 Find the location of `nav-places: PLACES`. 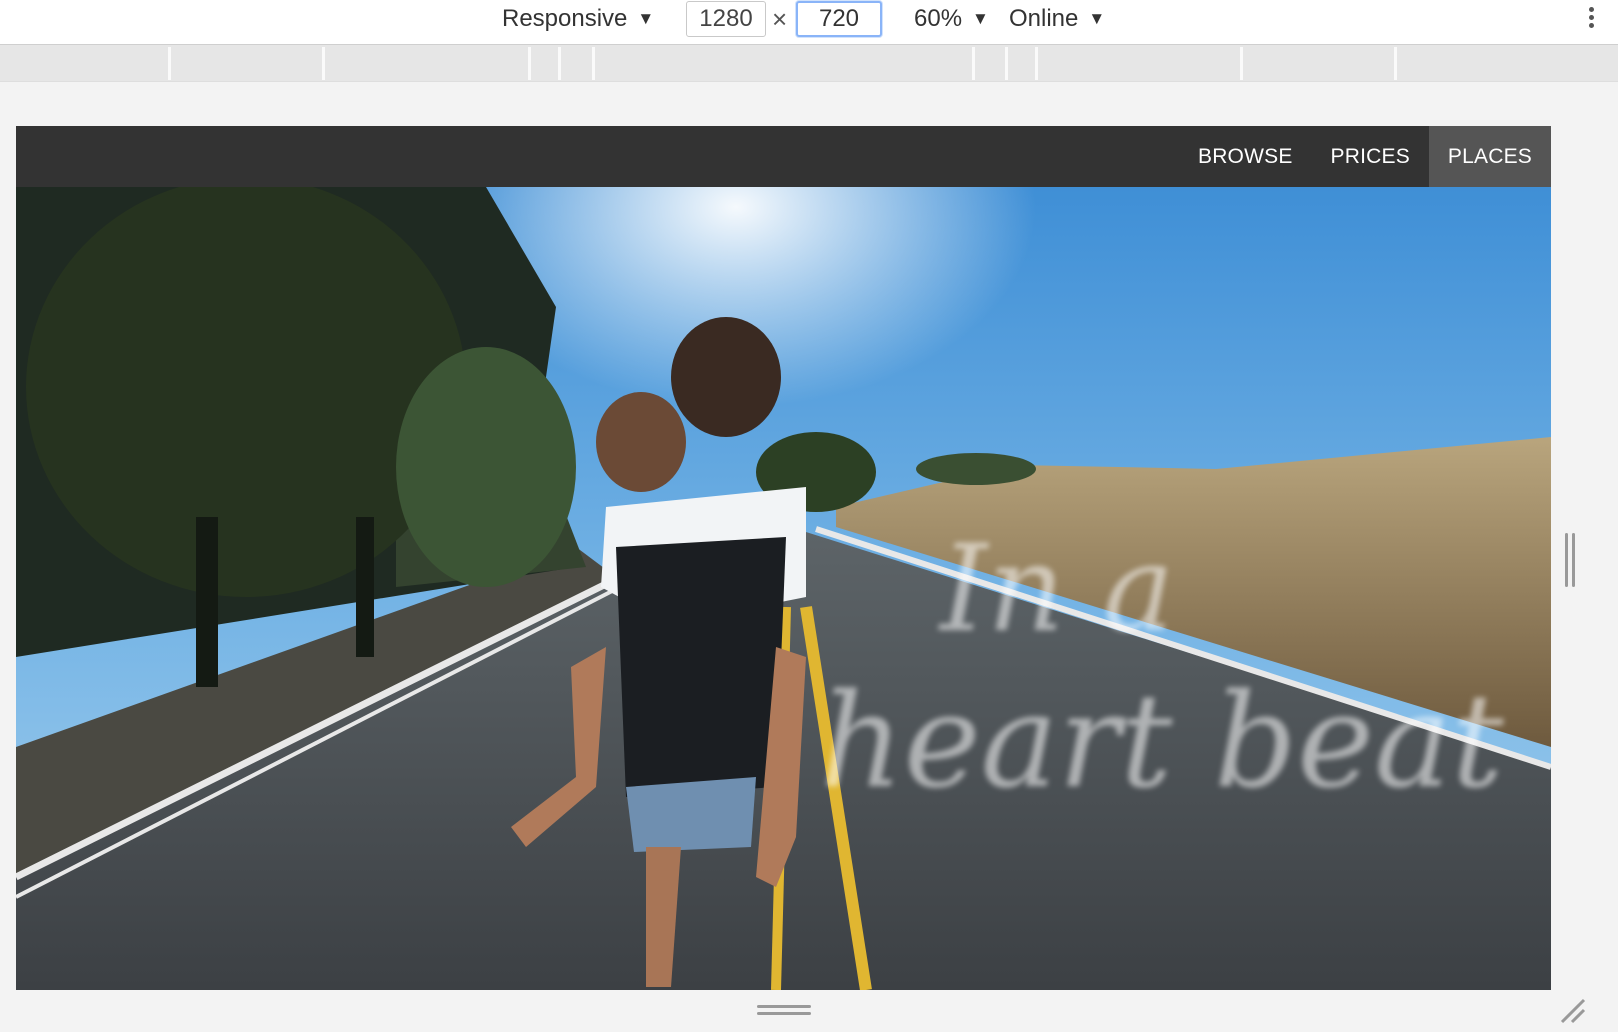

nav-places: PLACES is located at coordinates (1489, 156).